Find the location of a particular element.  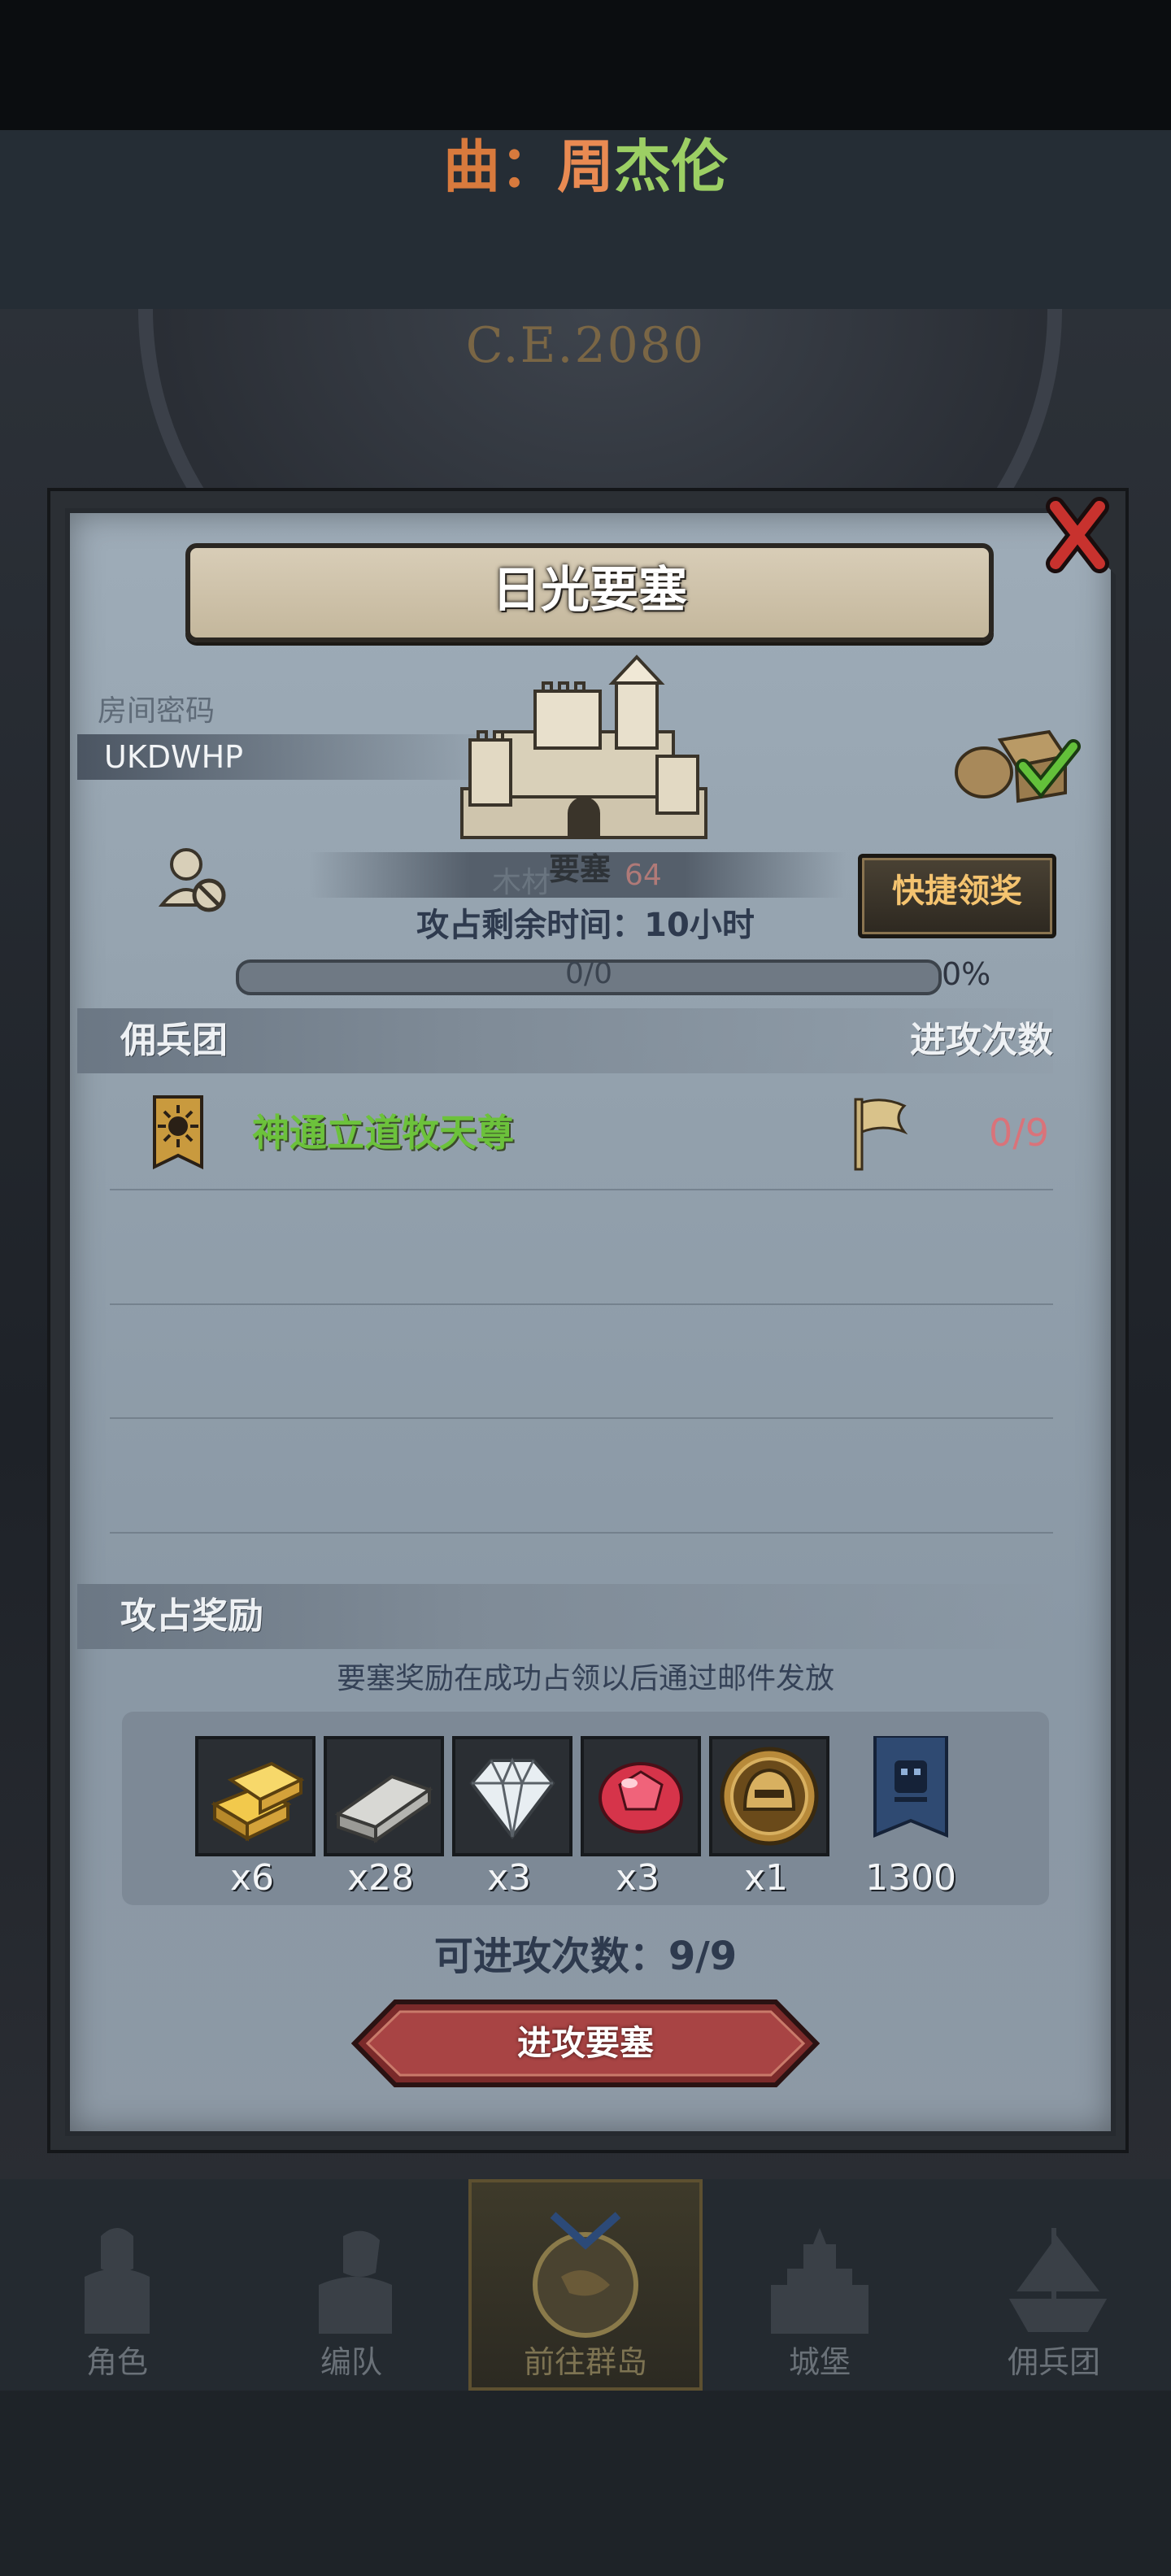

castle-type-label: 要塞 is located at coordinates (581, 869).